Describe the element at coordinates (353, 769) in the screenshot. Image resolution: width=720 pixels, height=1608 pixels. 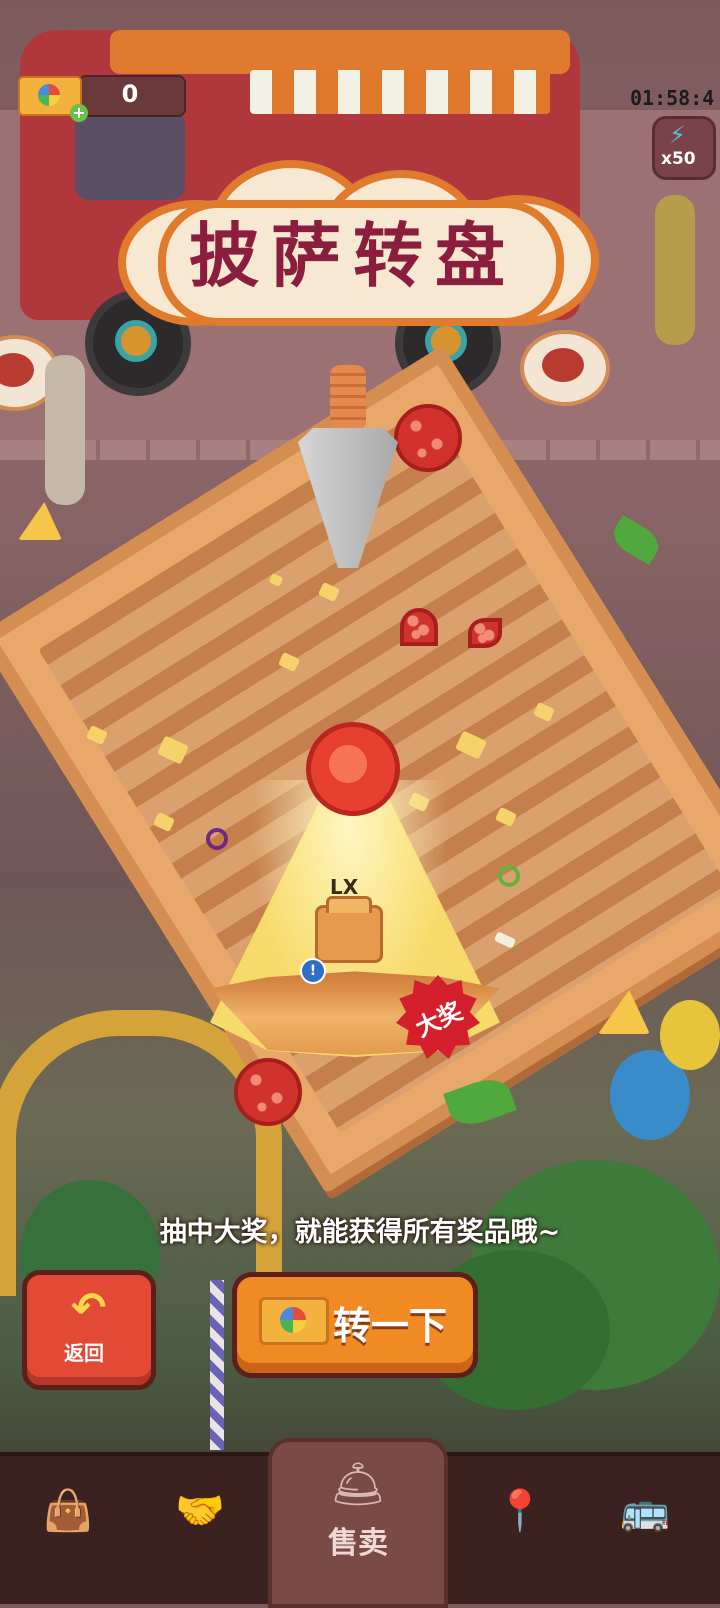
I see `tomato-topping` at that location.